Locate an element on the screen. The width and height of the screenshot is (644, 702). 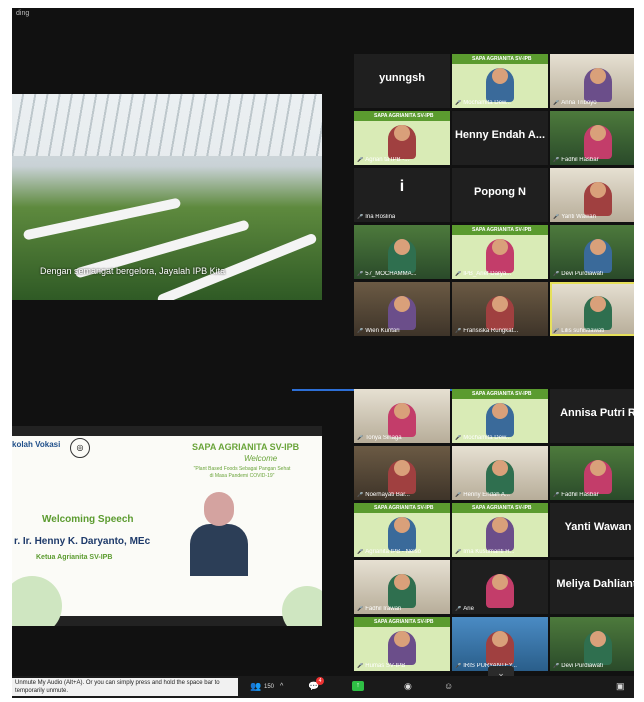
speaker-photo is located at coordinates (219, 531).